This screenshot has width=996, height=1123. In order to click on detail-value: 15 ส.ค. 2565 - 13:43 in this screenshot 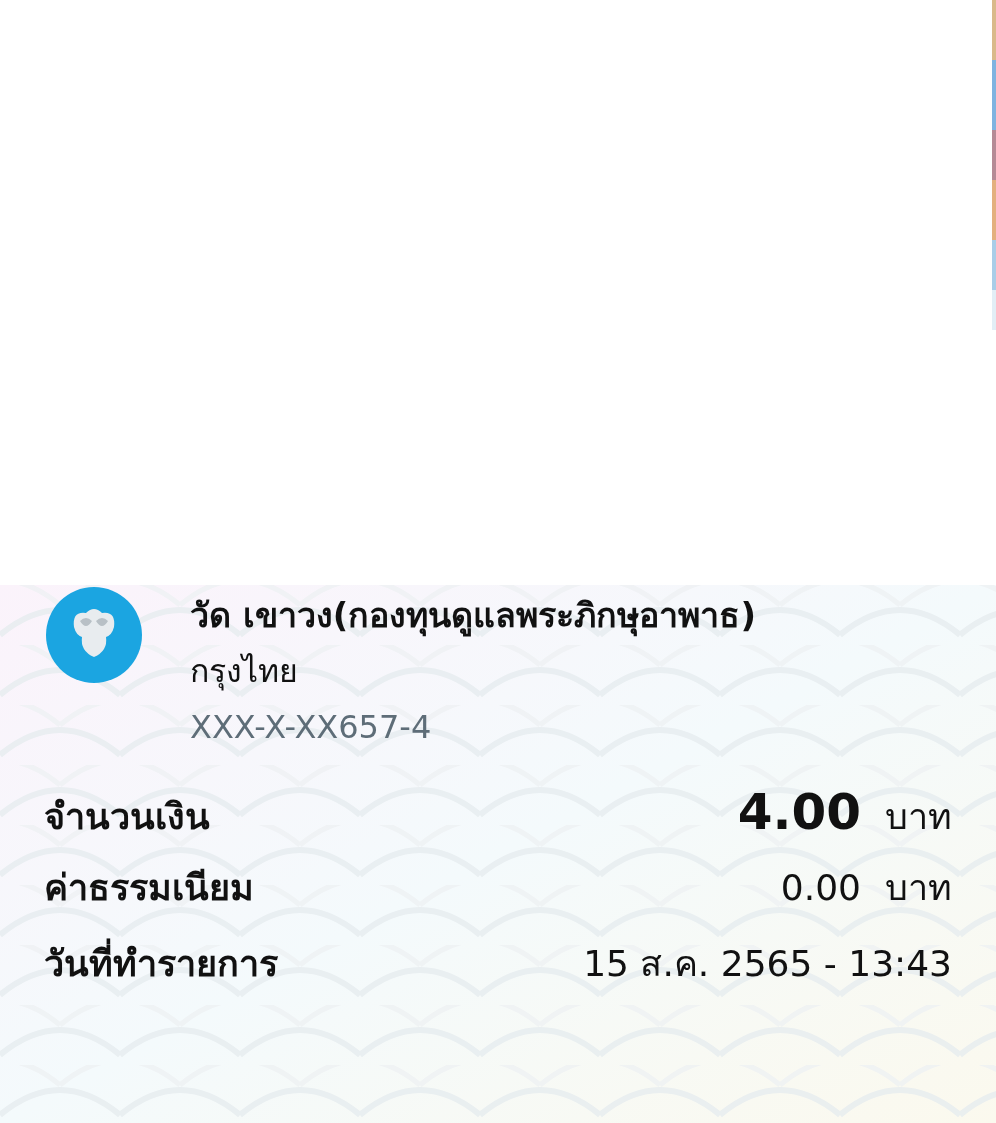, I will do `click(767, 964)`.